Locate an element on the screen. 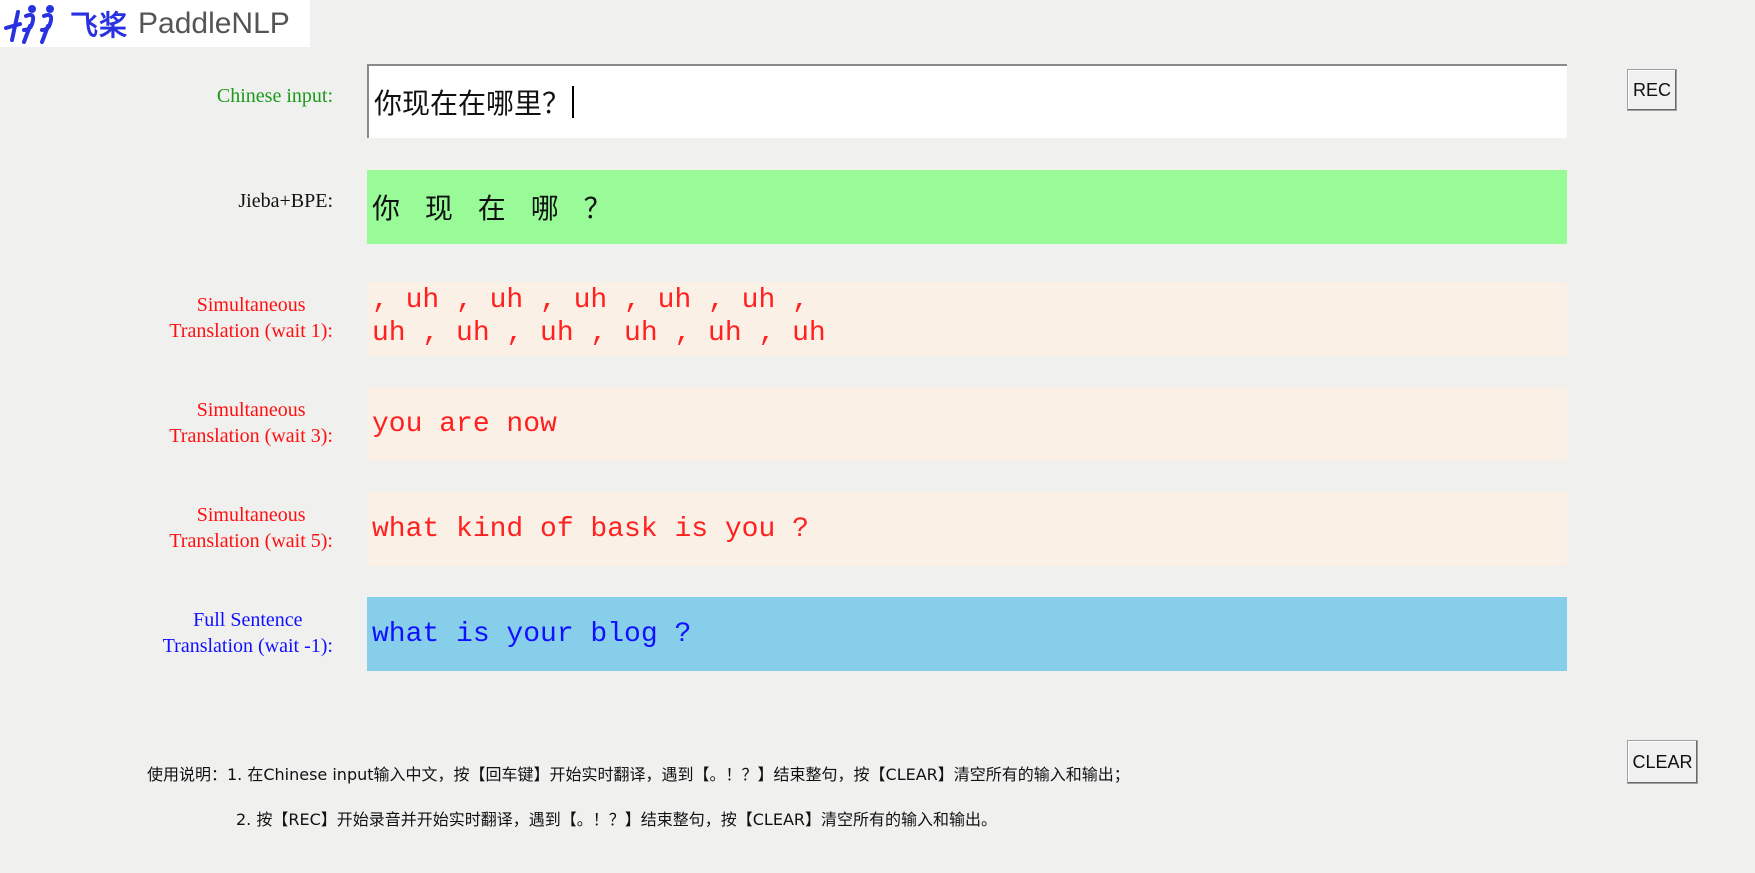  rec-button: REC is located at coordinates (1652, 90).